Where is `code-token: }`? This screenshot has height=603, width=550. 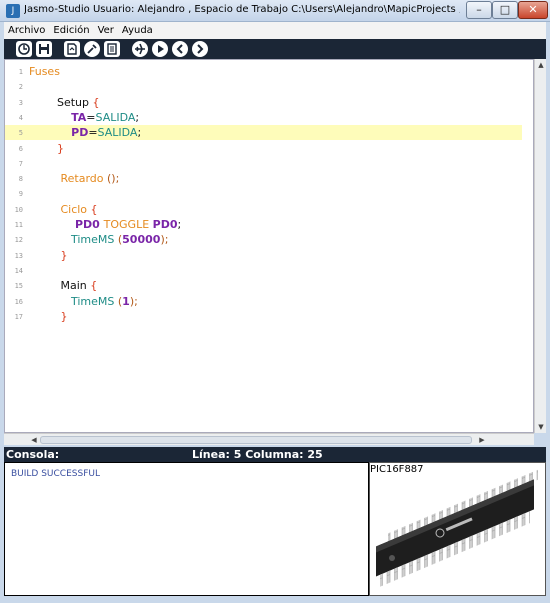 code-token: } is located at coordinates (46, 148).